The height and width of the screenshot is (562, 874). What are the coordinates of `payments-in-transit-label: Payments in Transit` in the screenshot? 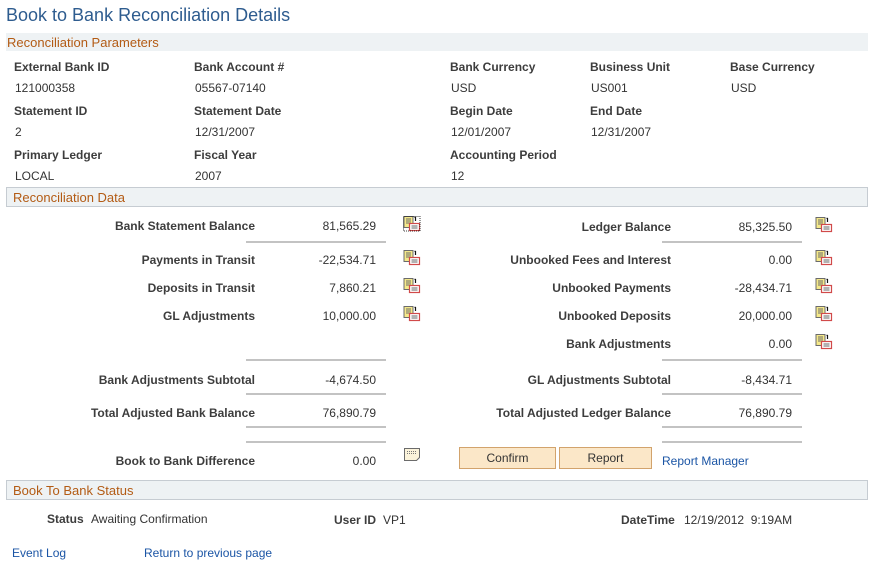 It's located at (198, 260).